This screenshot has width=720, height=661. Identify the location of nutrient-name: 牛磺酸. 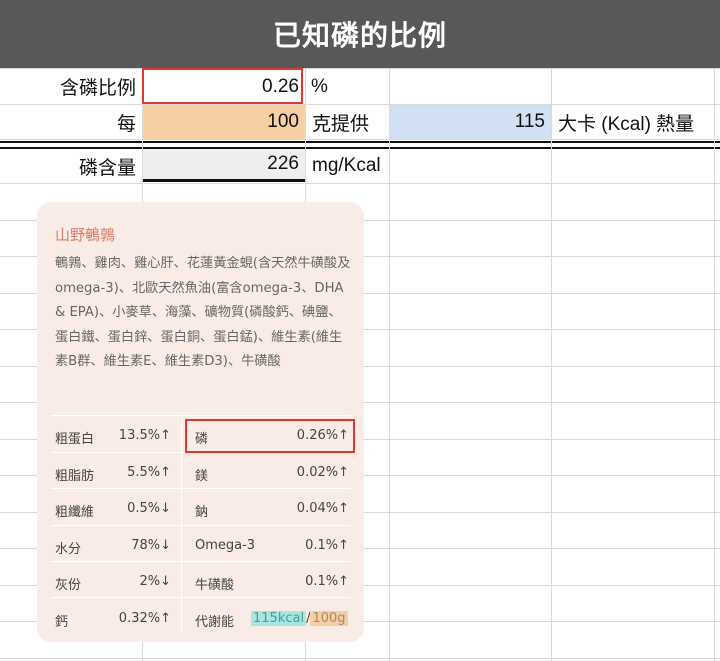
(215, 585).